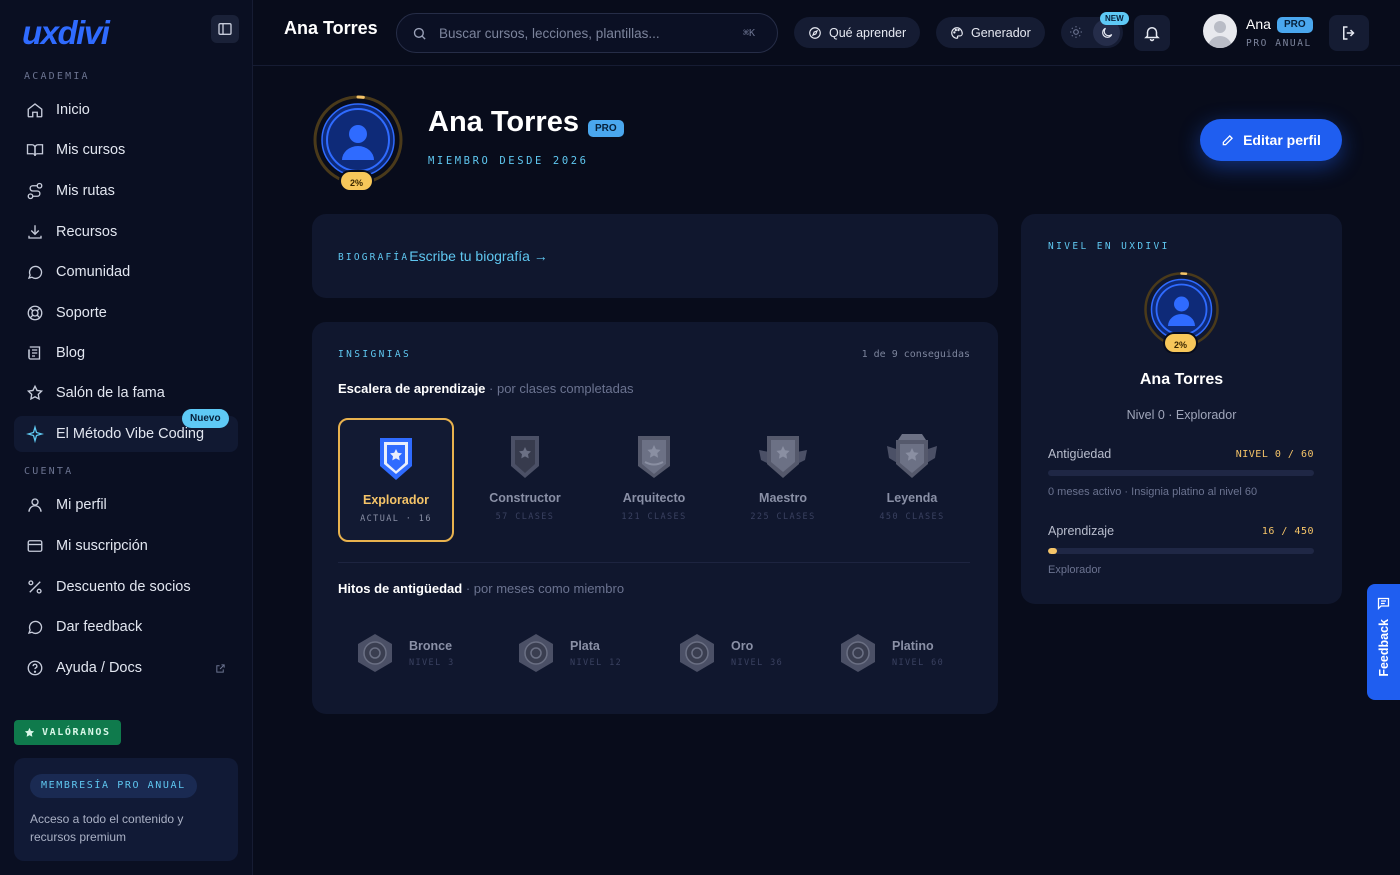 The width and height of the screenshot is (1400, 875). Describe the element at coordinates (93, 272) in the screenshot. I see `sidebar-item-label: Comunidad` at that location.